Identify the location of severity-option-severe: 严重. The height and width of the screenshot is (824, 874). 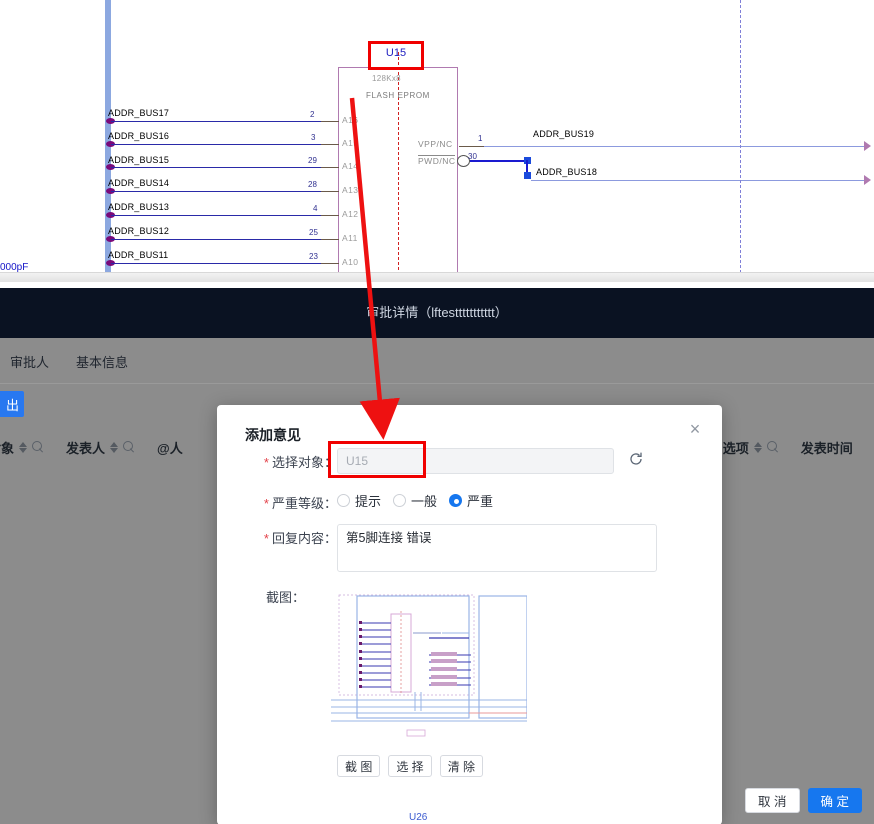
(471, 500).